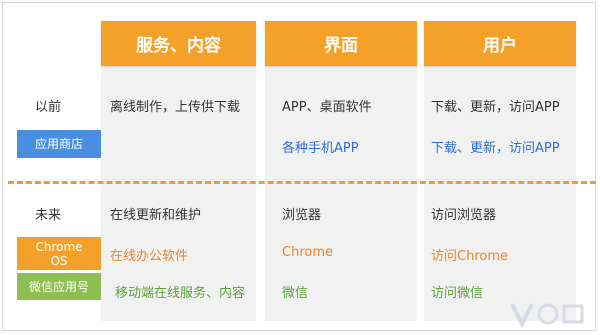 The height and width of the screenshot is (335, 600). What do you see at coordinates (295, 293) in the screenshot?
I see `future-row3-interface: 微信` at bounding box center [295, 293].